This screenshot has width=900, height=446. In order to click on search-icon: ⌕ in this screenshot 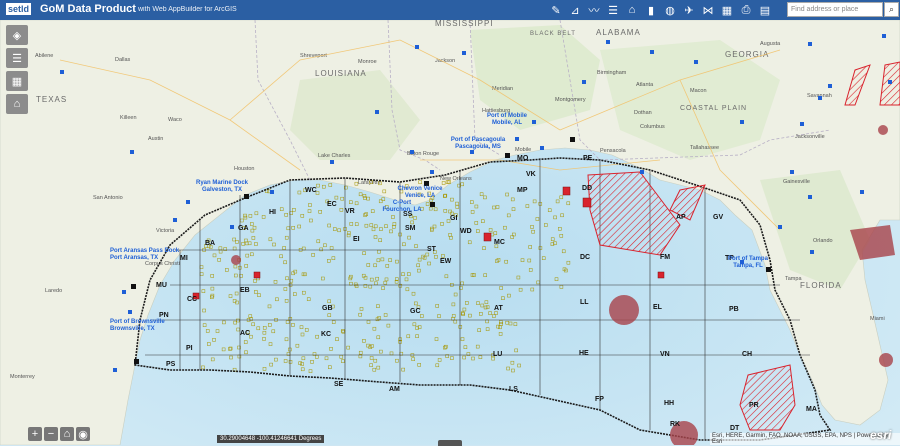, I will do `click(891, 9)`.